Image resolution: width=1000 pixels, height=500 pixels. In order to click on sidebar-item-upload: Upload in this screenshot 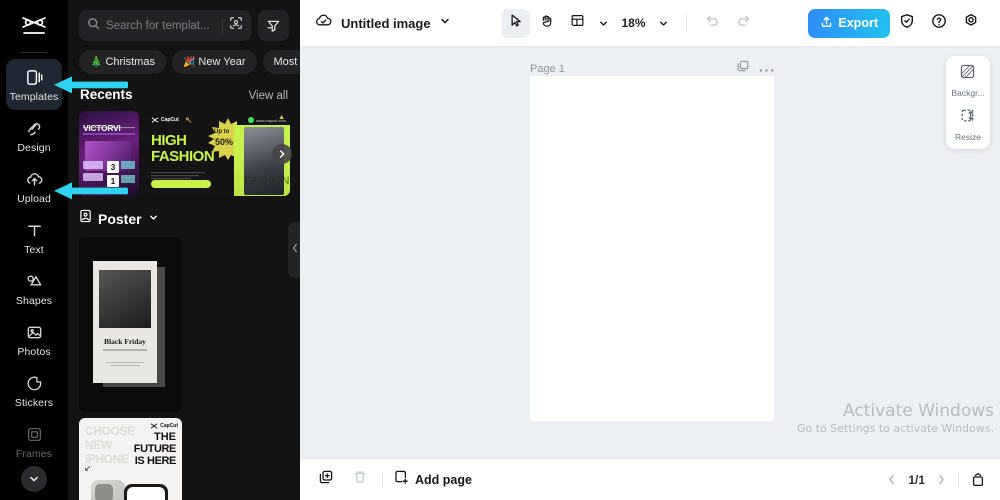, I will do `click(34, 186)`.